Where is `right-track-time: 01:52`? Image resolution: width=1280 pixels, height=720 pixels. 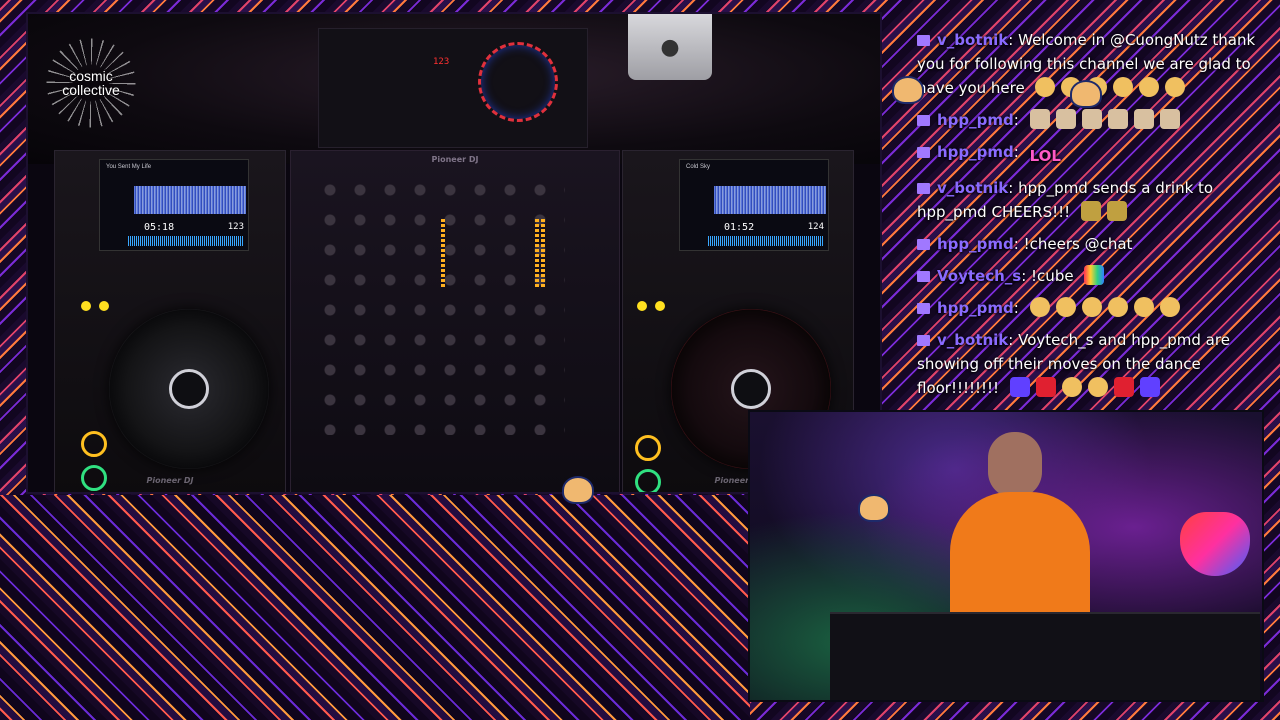
right-track-time: 01:52 is located at coordinates (739, 227).